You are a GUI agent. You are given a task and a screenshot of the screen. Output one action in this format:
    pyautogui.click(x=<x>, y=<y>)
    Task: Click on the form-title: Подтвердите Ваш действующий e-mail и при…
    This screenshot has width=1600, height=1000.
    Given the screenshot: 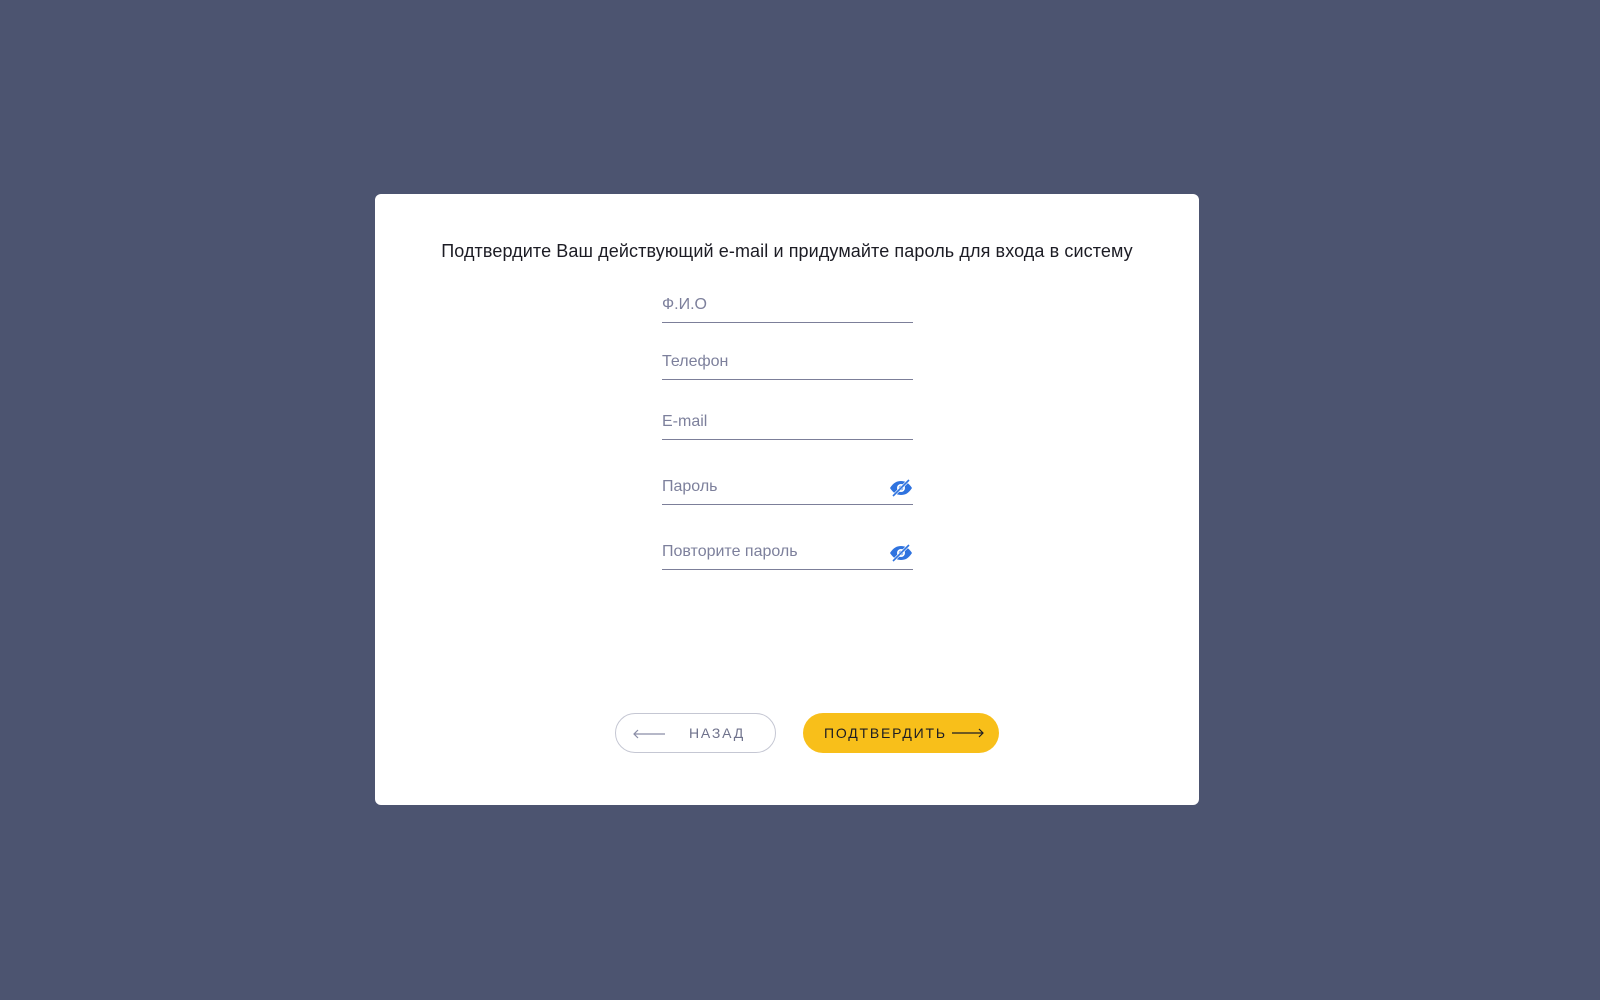 What is the action you would take?
    pyautogui.click(x=787, y=251)
    